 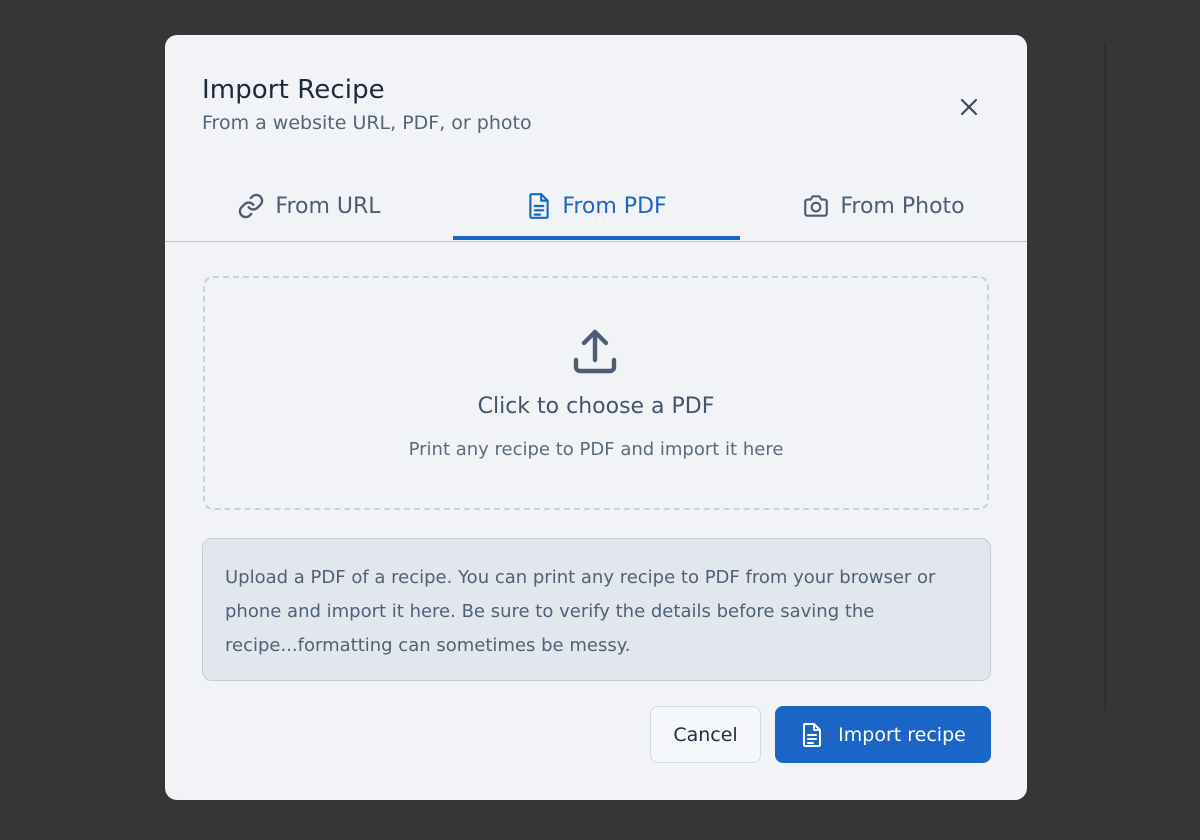 What do you see at coordinates (902, 206) in the screenshot?
I see `tab-from-photo-label: From Photo` at bounding box center [902, 206].